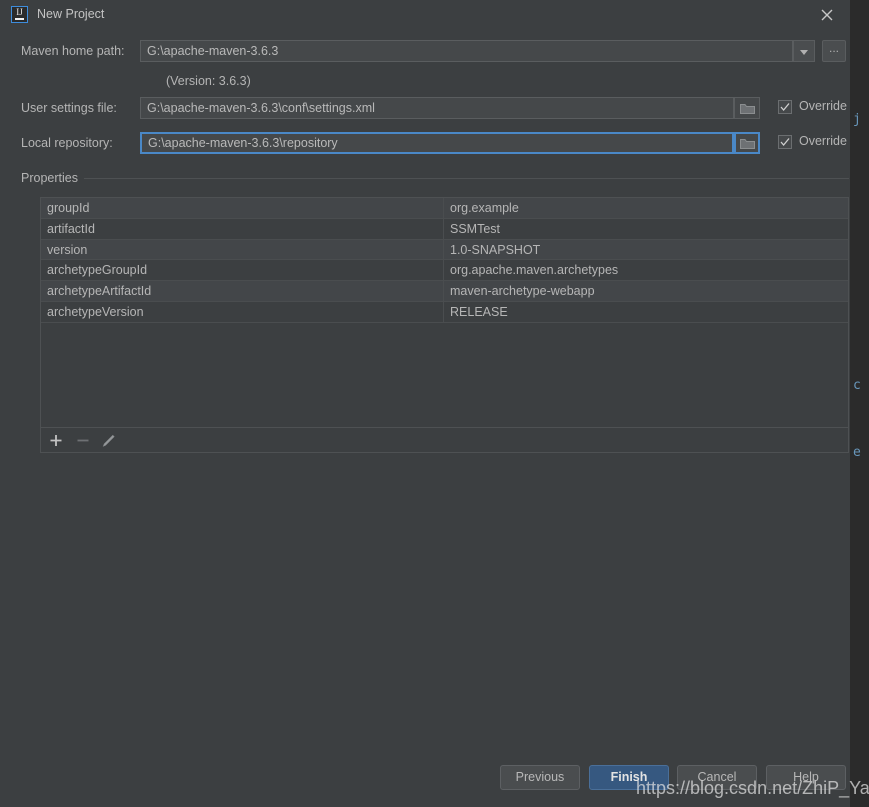 Image resolution: width=869 pixels, height=807 pixels. What do you see at coordinates (823, 106) in the screenshot?
I see `user-settings-override-label: Override` at bounding box center [823, 106].